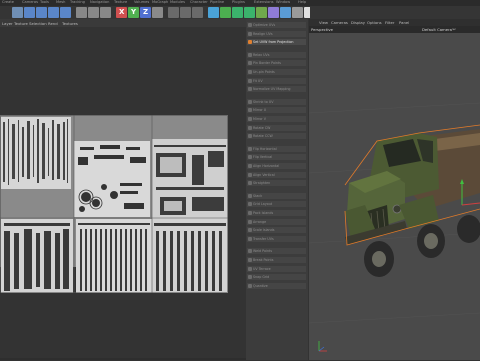 The image size is (480, 361). What do you see at coordinates (197, 12) in the screenshot?
I see `render-settings-icon` at bounding box center [197, 12].